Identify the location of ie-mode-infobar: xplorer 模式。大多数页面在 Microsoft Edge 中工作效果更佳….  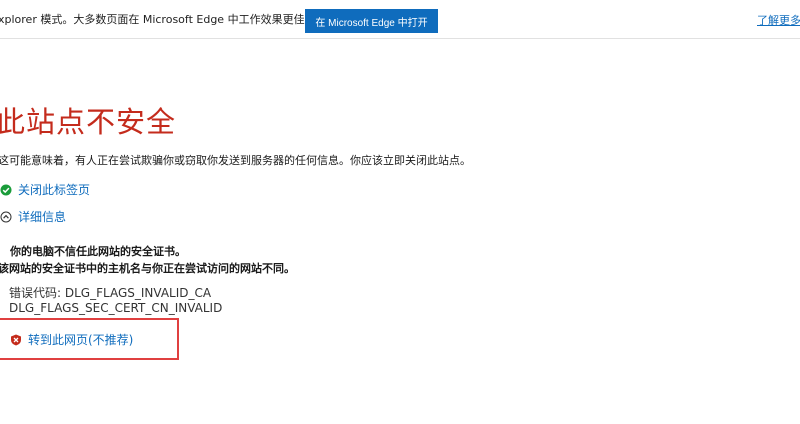
(400, 19).